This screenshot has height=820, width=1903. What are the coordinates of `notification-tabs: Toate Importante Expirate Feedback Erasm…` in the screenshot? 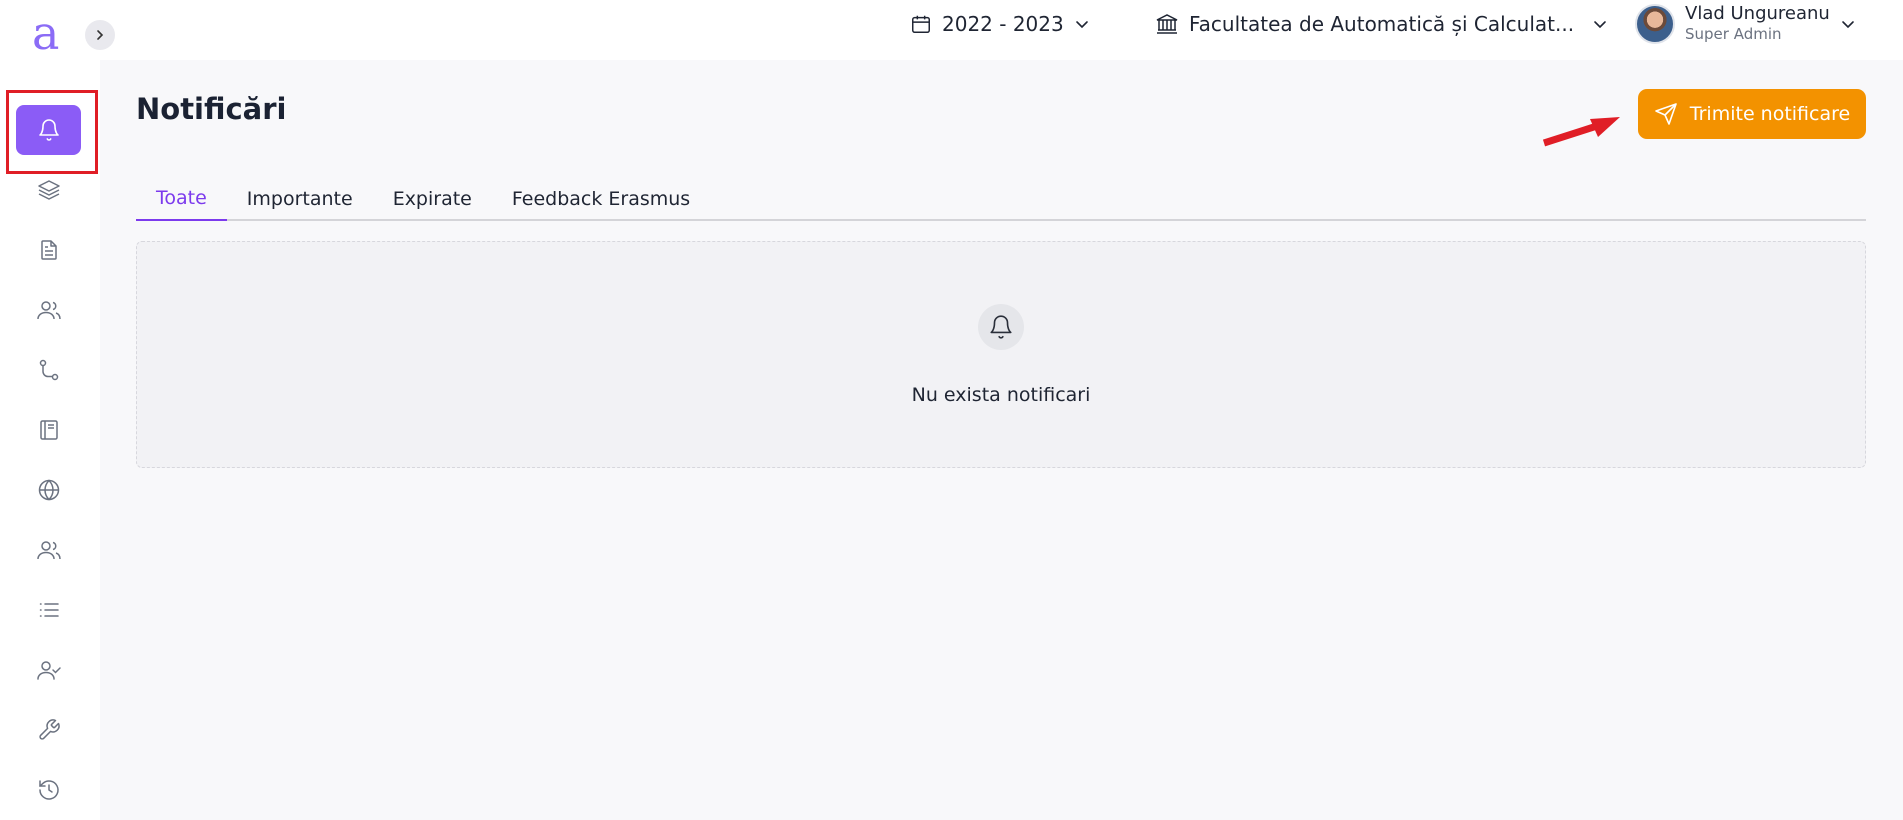 It's located at (1001, 198).